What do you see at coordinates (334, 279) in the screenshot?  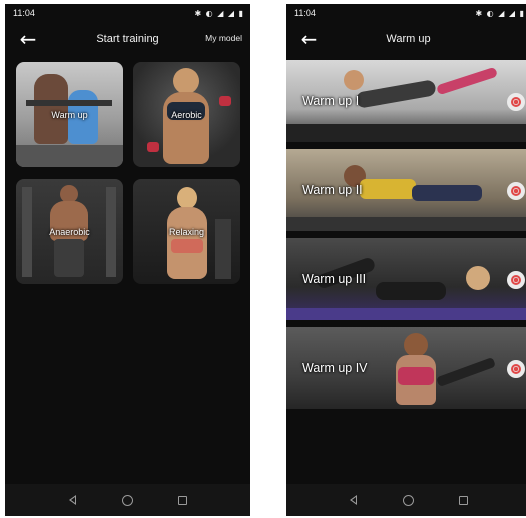 I see `row-label: Warm up III` at bounding box center [334, 279].